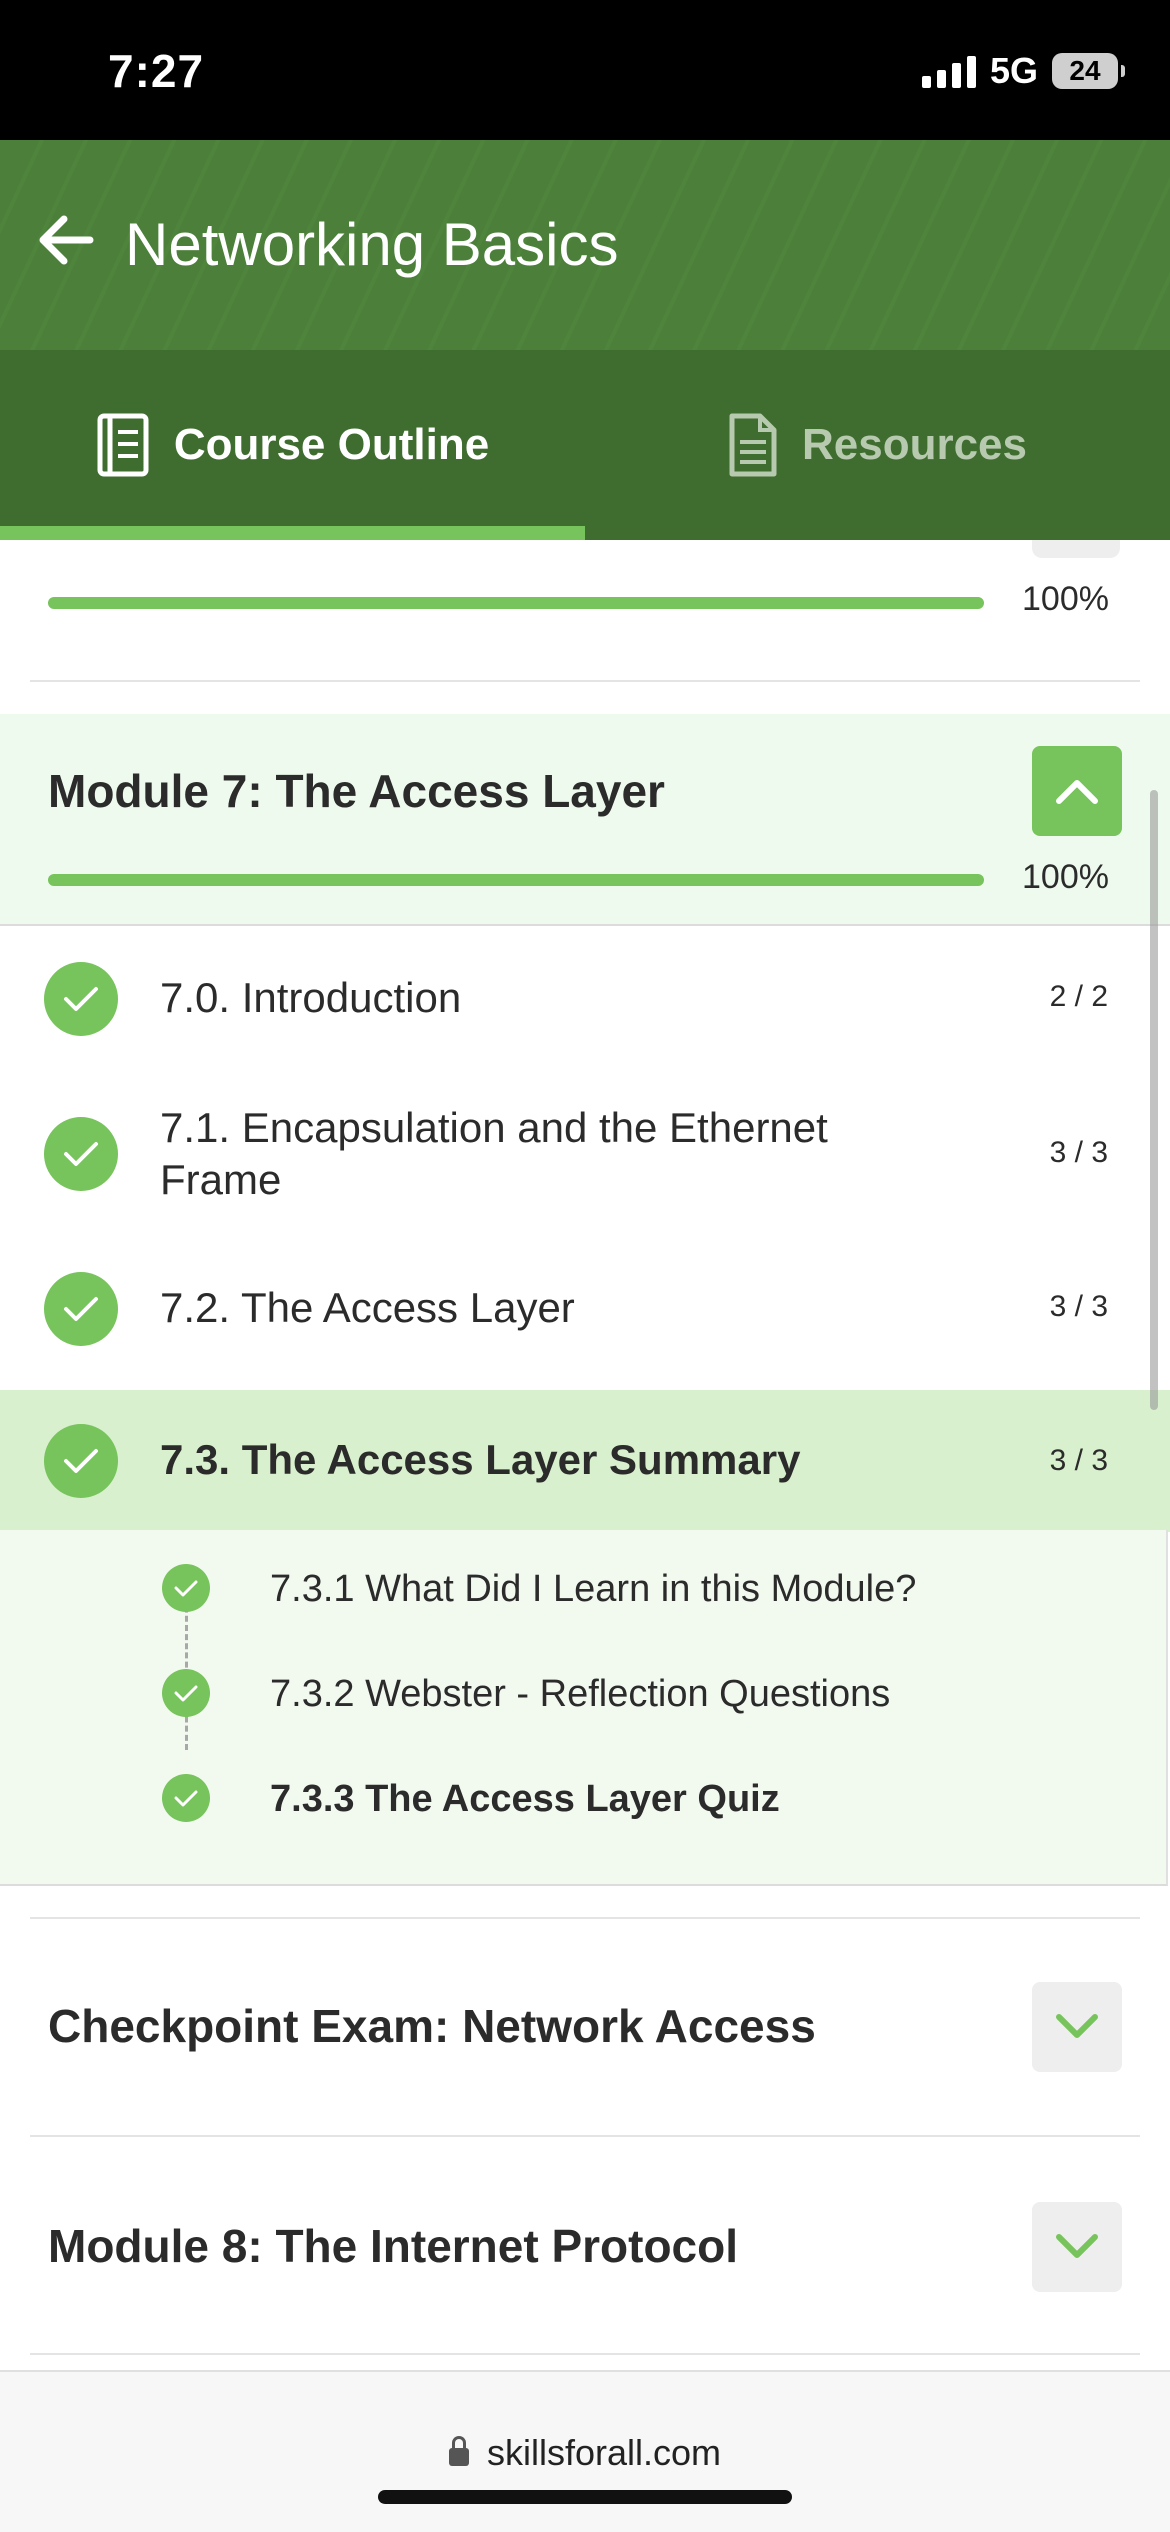 The image size is (1170, 2532). I want to click on module-header: Module 7: The Access Layer 100%, so click(585, 819).